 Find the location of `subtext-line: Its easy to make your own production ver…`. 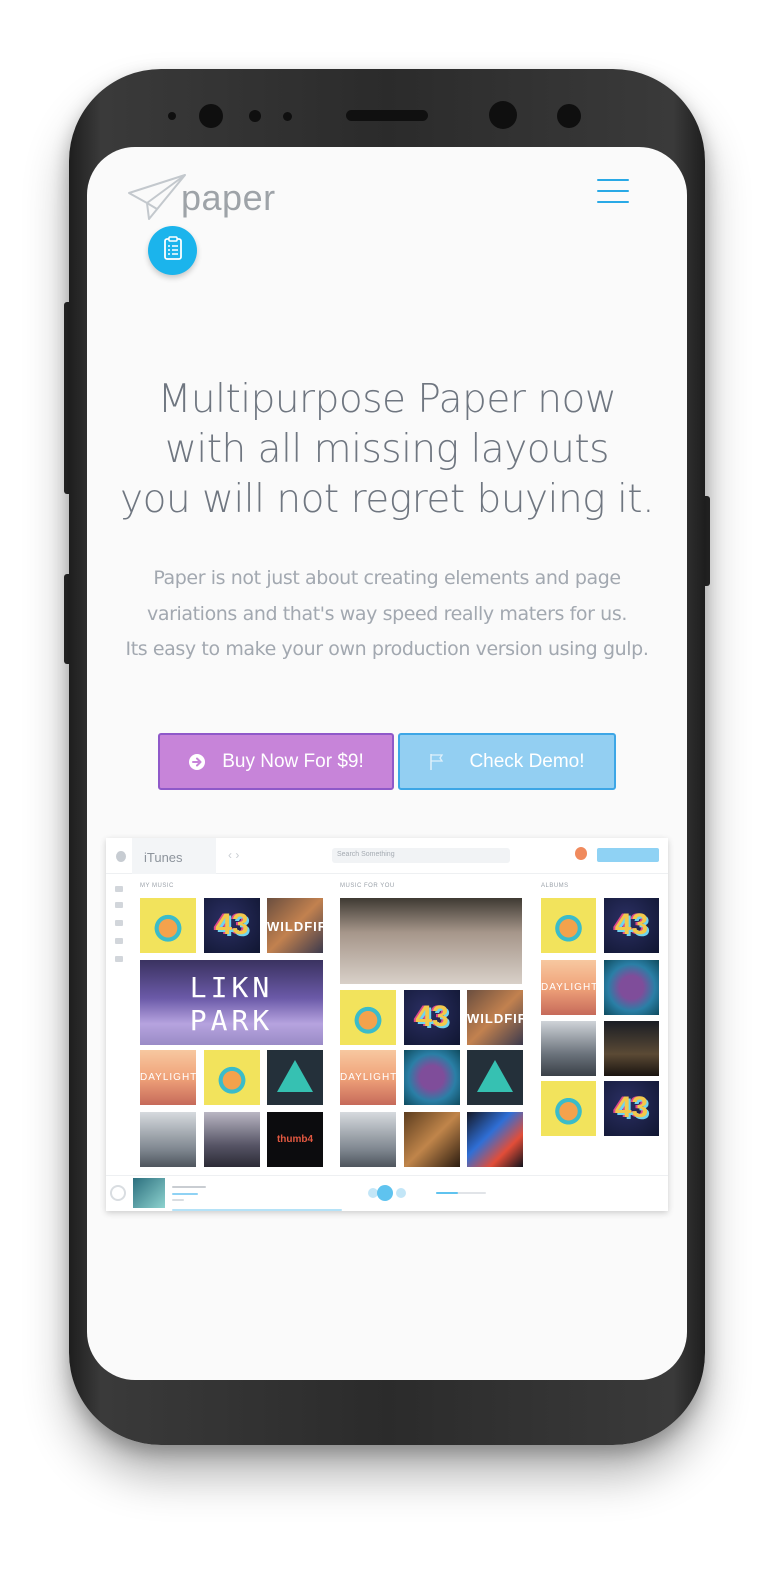

subtext-line: Its easy to make your own production ver… is located at coordinates (387, 649).